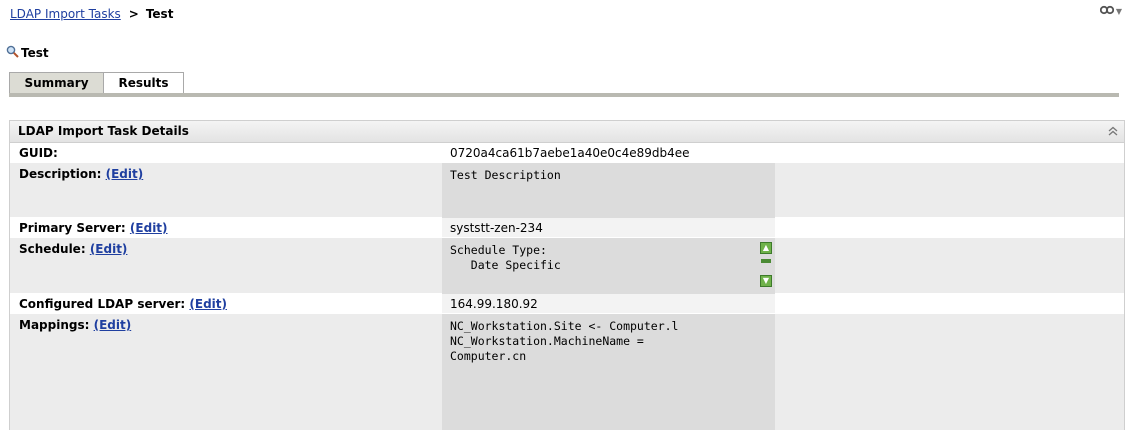 The height and width of the screenshot is (430, 1128). What do you see at coordinates (766, 261) in the screenshot?
I see `scroll-thumb` at bounding box center [766, 261].